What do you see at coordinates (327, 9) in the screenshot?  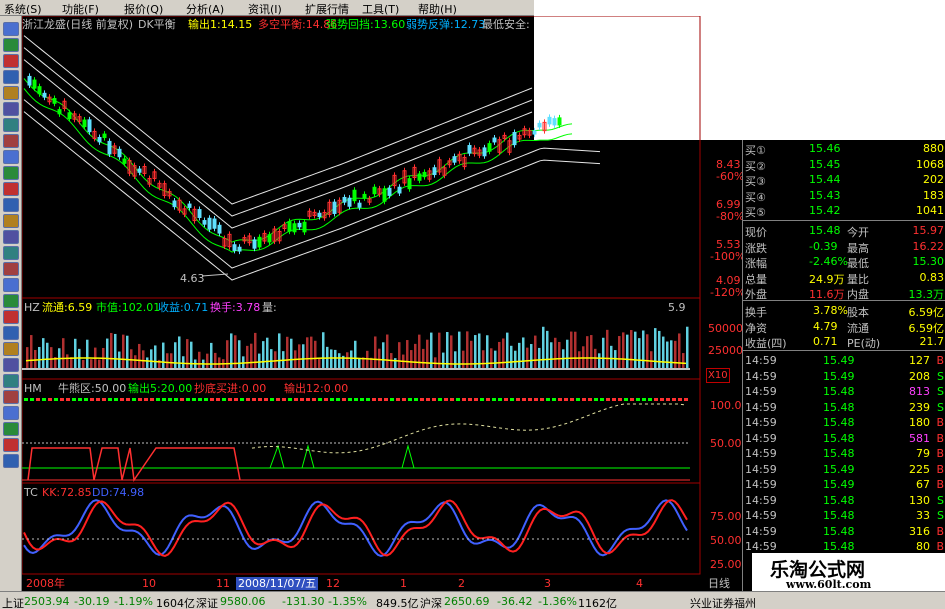 I see `menu-extended: 扩展行情` at bounding box center [327, 9].